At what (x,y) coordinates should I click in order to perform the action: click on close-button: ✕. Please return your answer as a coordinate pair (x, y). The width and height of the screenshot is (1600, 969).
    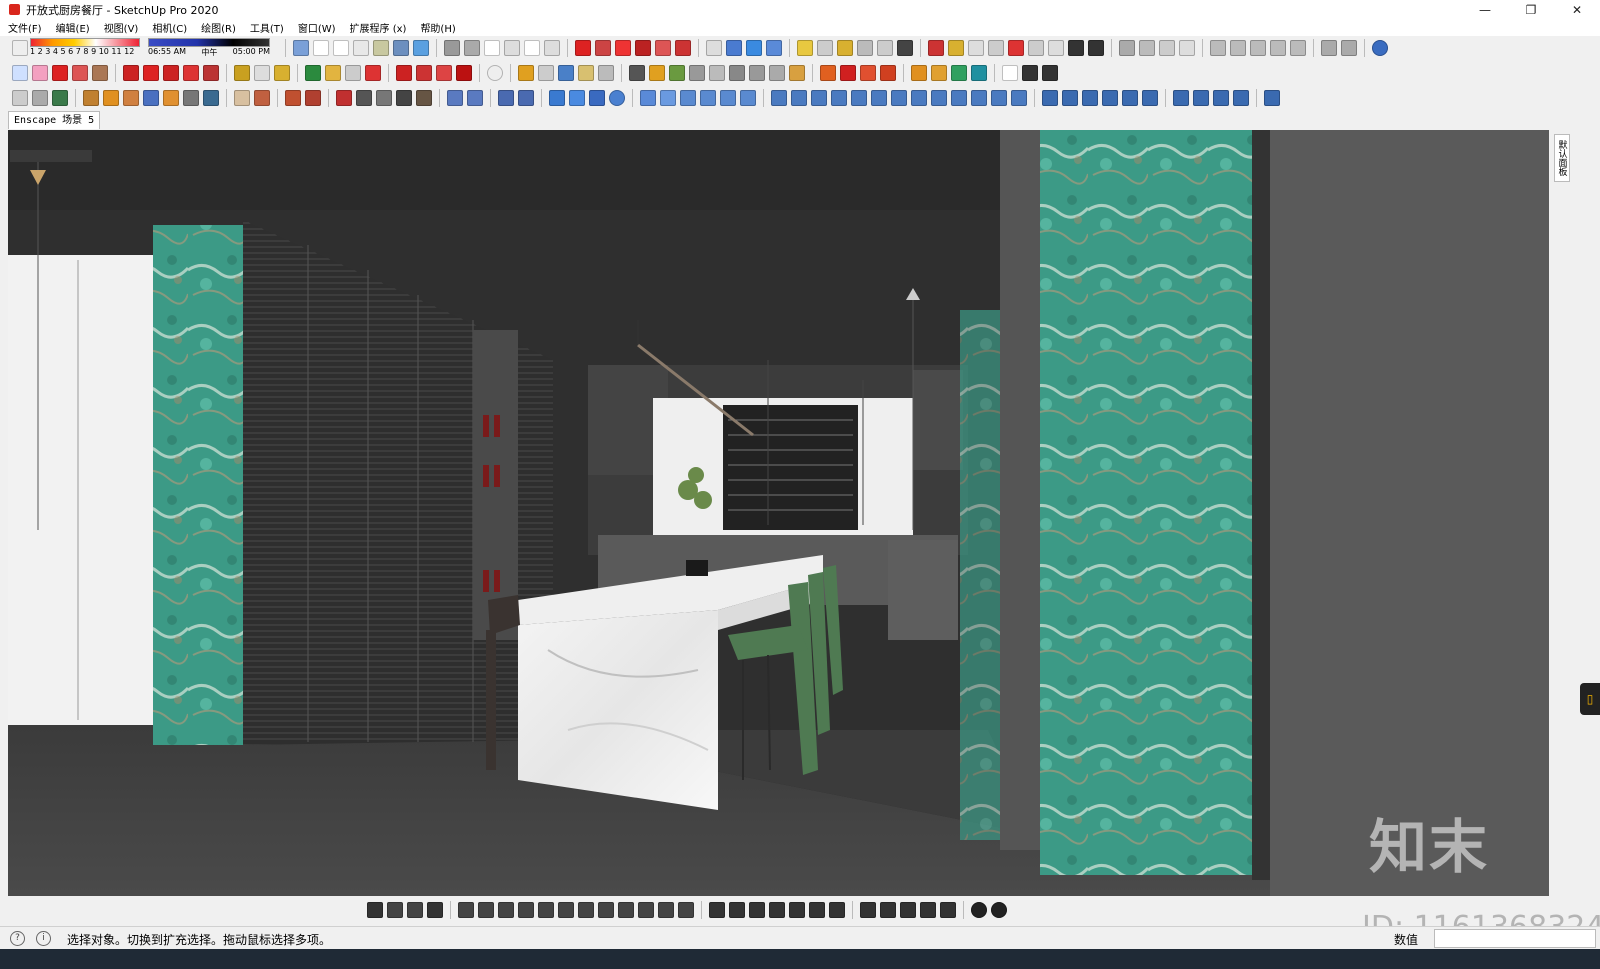
    Looking at the image, I should click on (1577, 9).